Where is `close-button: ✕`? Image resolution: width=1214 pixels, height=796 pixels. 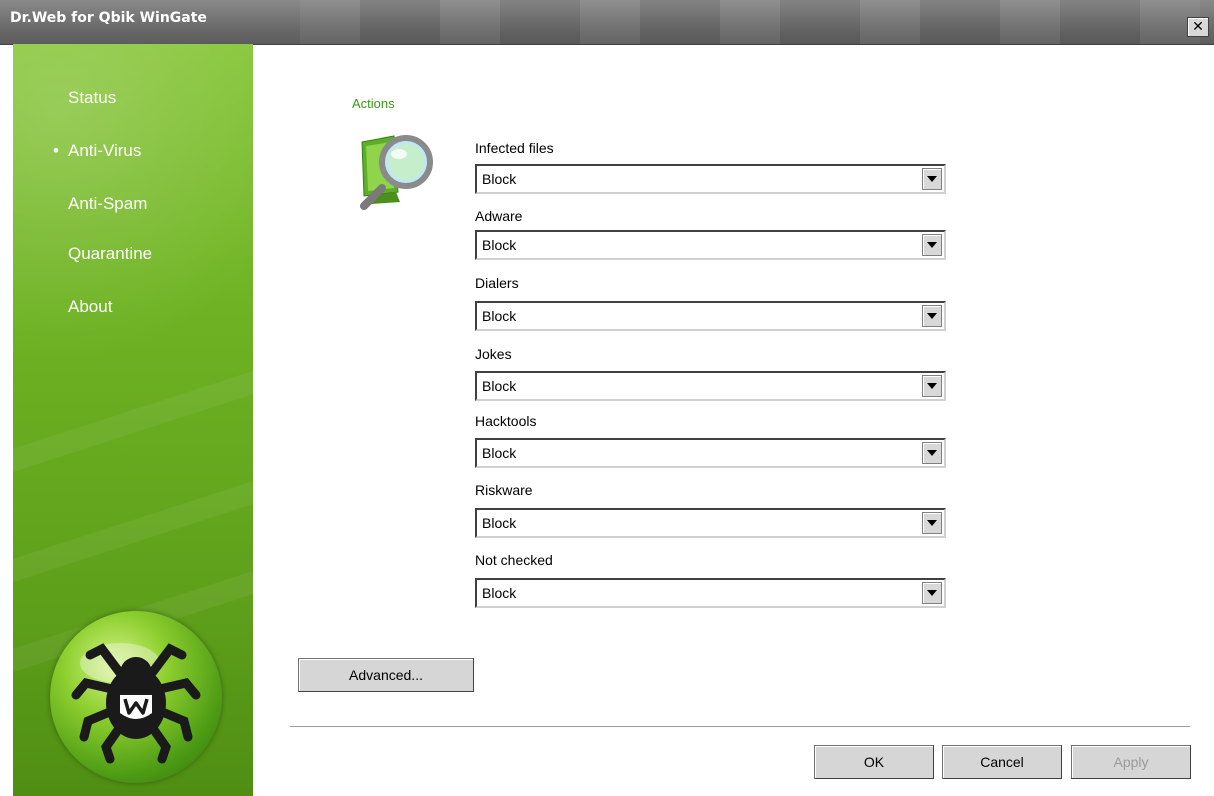
close-button: ✕ is located at coordinates (1198, 27).